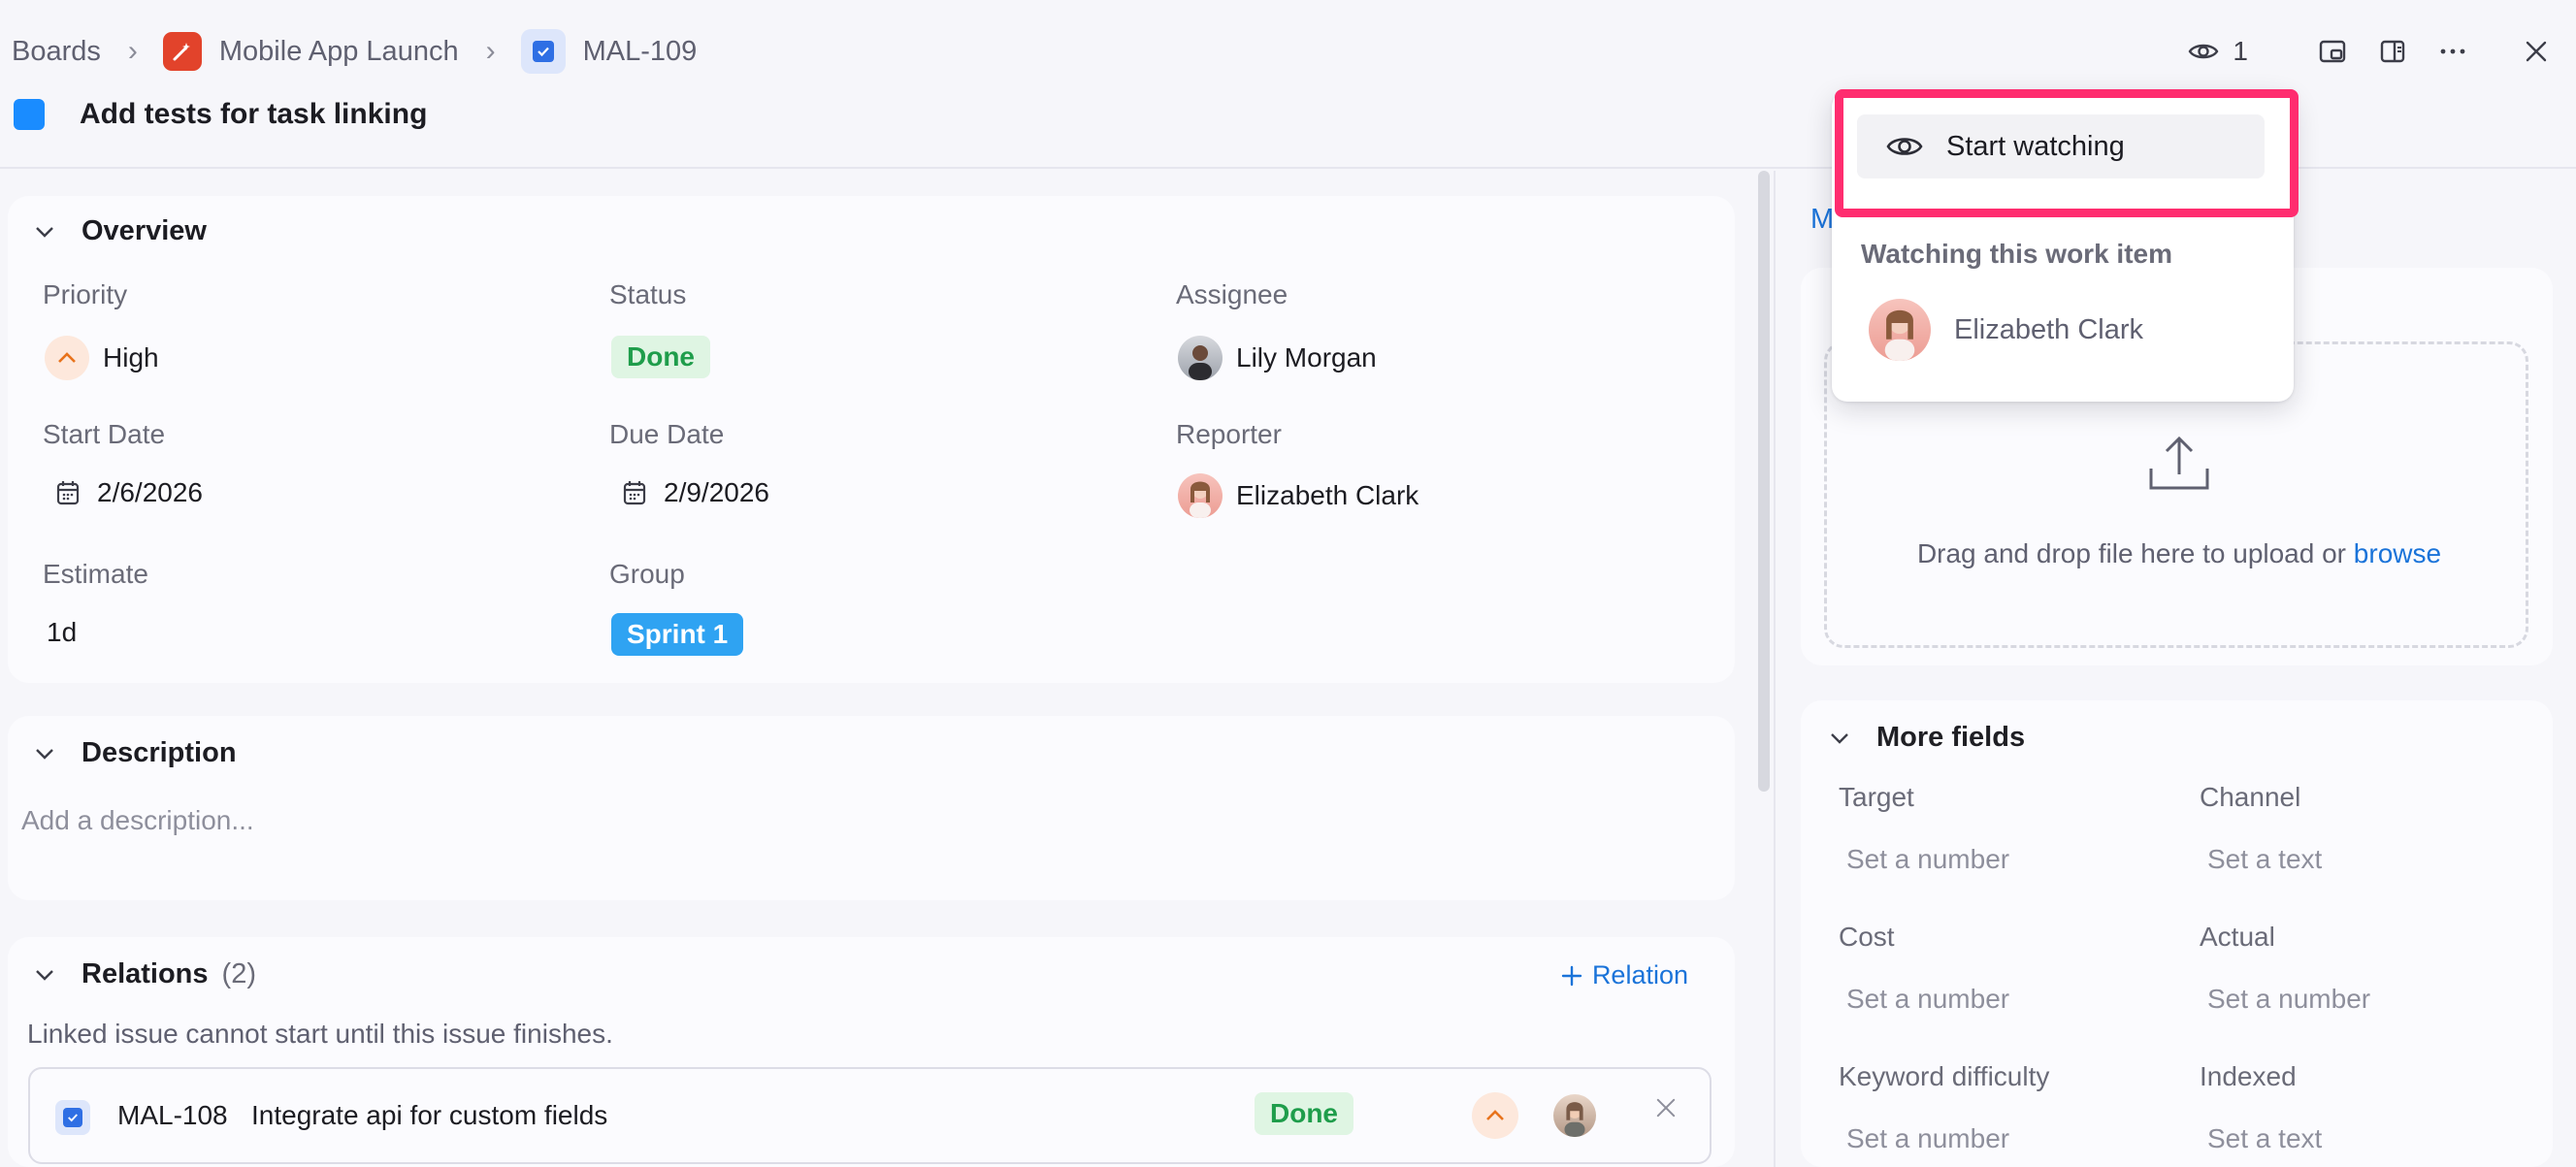 The image size is (2576, 1167). I want to click on close-button, so click(2536, 52).